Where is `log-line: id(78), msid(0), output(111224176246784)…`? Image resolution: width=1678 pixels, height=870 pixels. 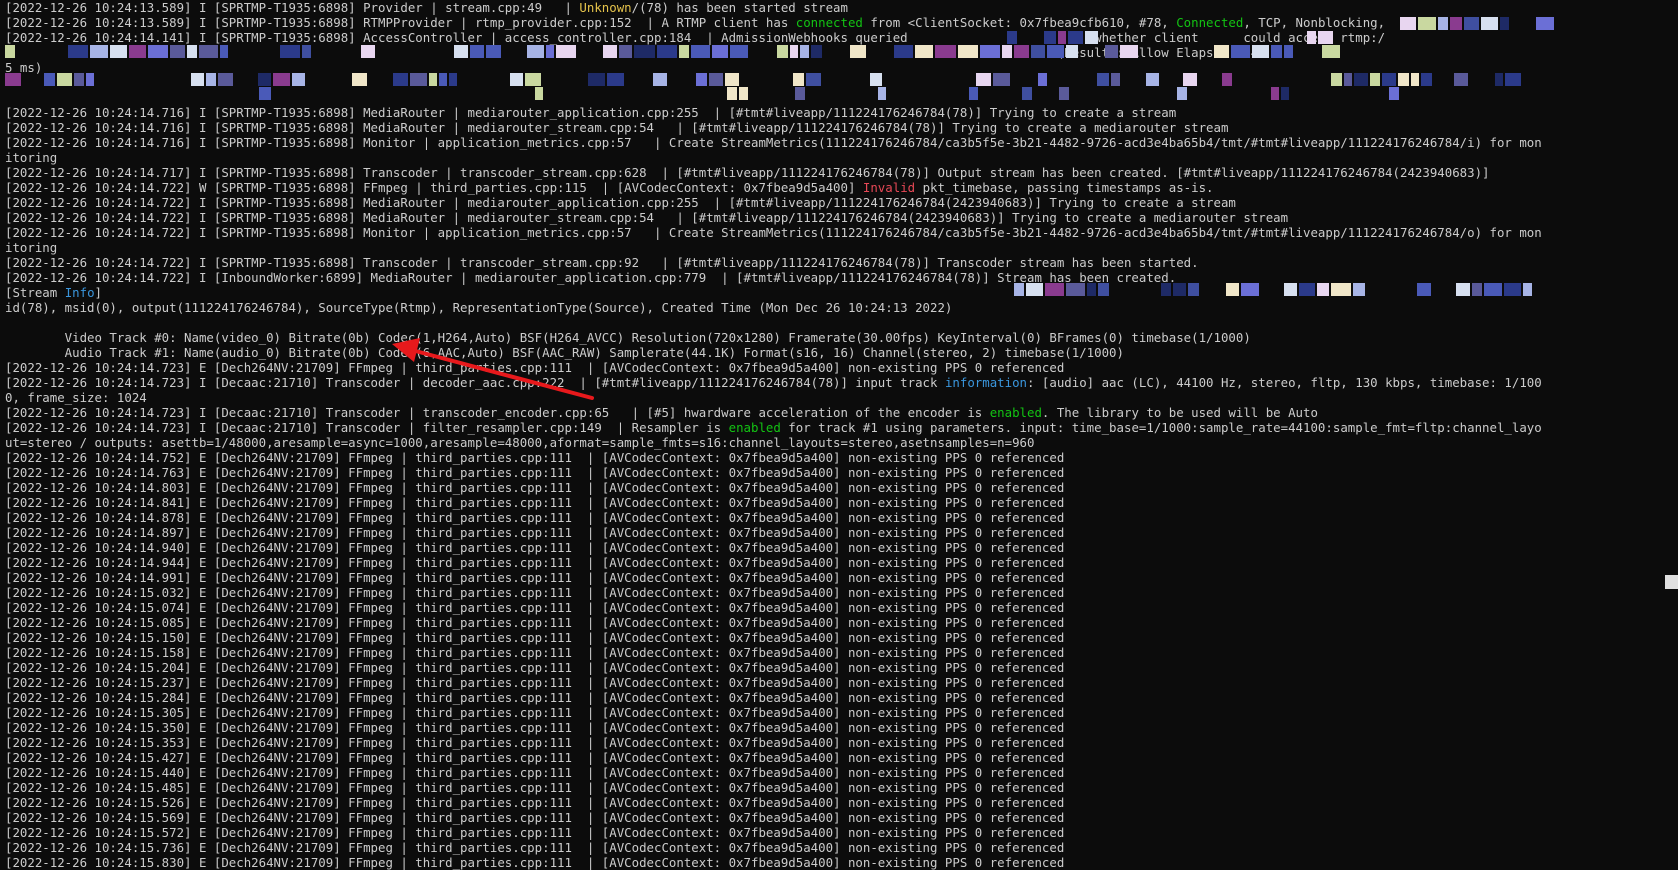 log-line: id(78), msid(0), output(111224176246784)… is located at coordinates (835, 307).